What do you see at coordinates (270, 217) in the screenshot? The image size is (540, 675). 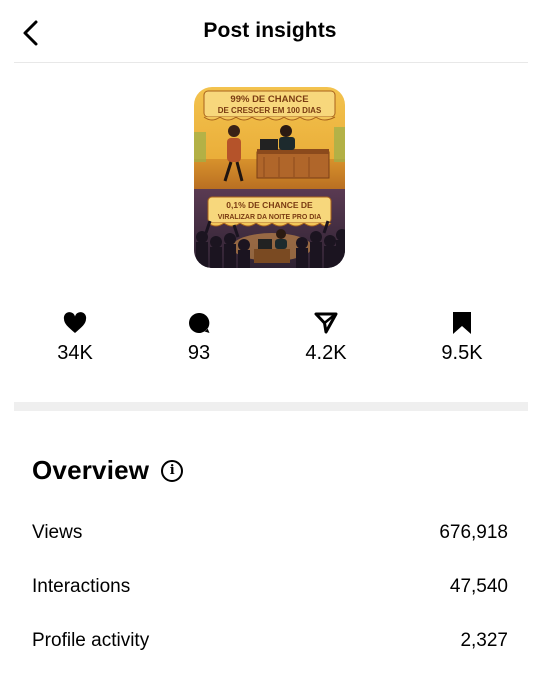 I see `thumbnail-bottom-line2: VIRALIZAR DA NOITE PRO DIA` at bounding box center [270, 217].